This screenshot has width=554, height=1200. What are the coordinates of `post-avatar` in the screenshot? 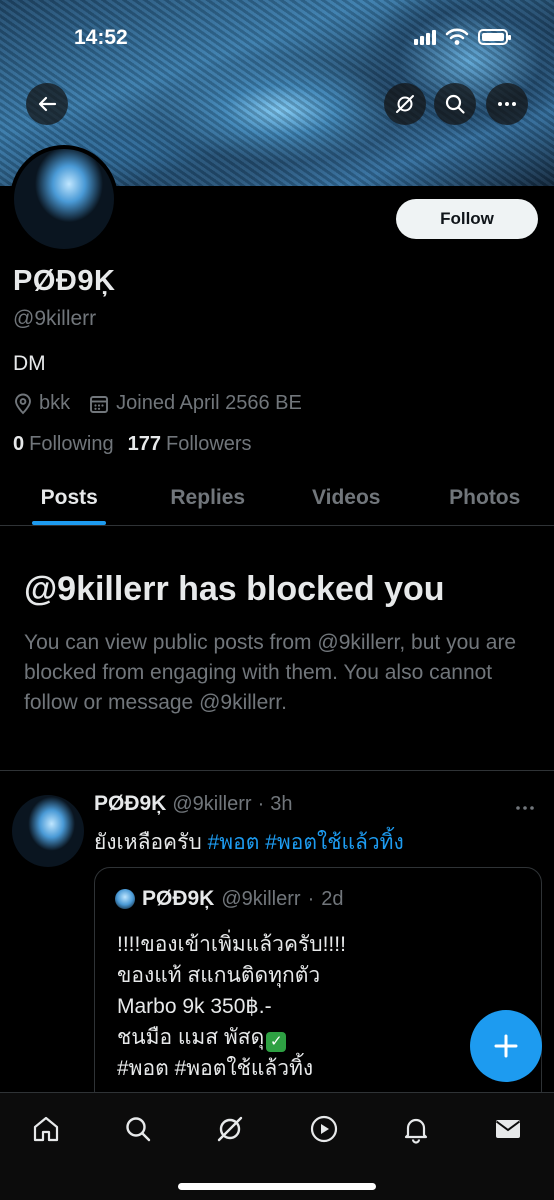 It's located at (48, 831).